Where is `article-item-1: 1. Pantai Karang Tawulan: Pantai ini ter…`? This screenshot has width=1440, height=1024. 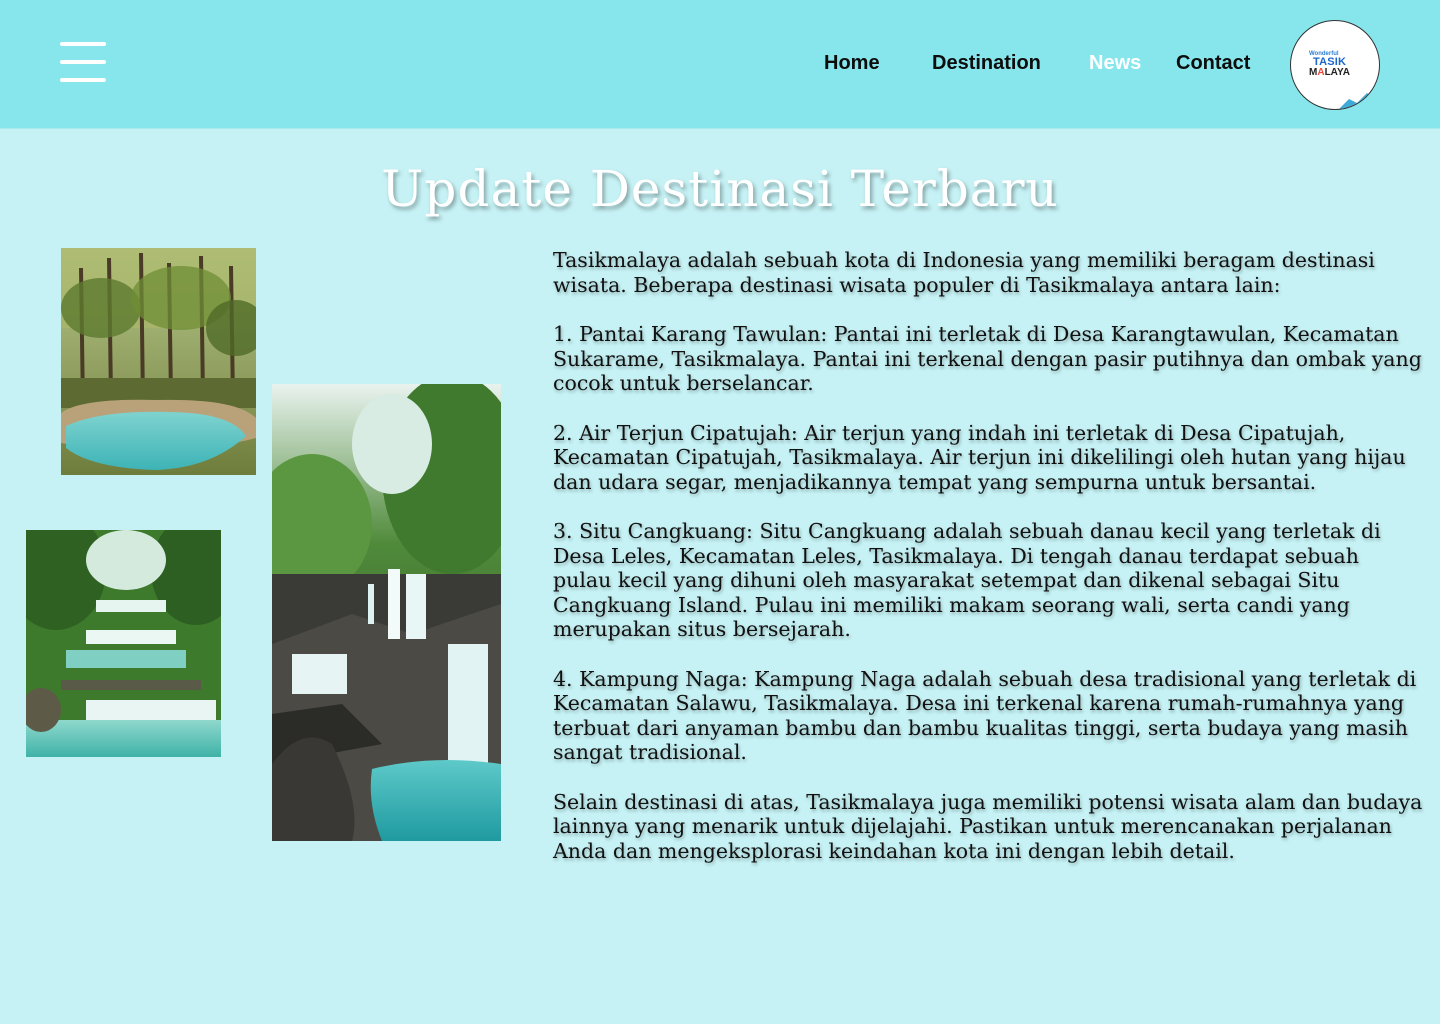
article-item-1: 1. Pantai Karang Tawulan: Pantai ini ter… is located at coordinates (987, 358).